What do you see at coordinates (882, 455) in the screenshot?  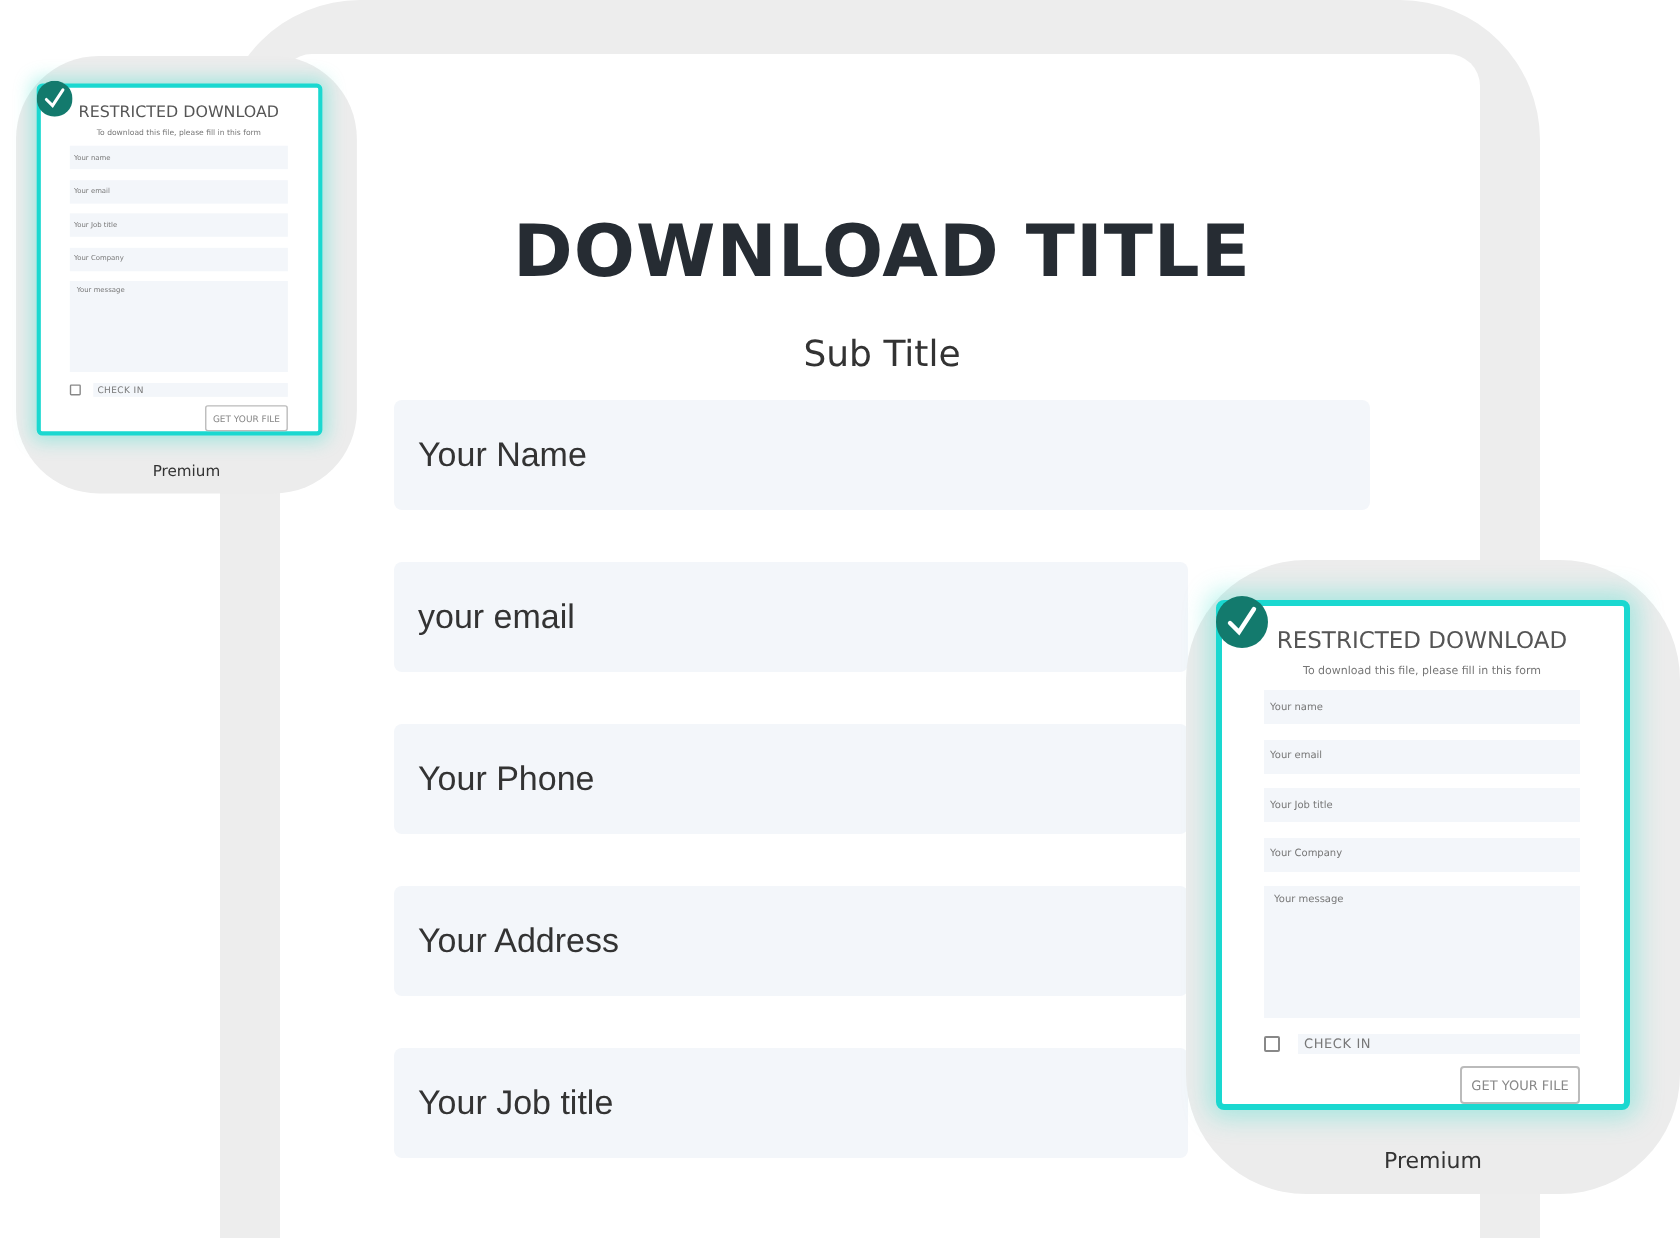 I see `input-field: Your Name` at bounding box center [882, 455].